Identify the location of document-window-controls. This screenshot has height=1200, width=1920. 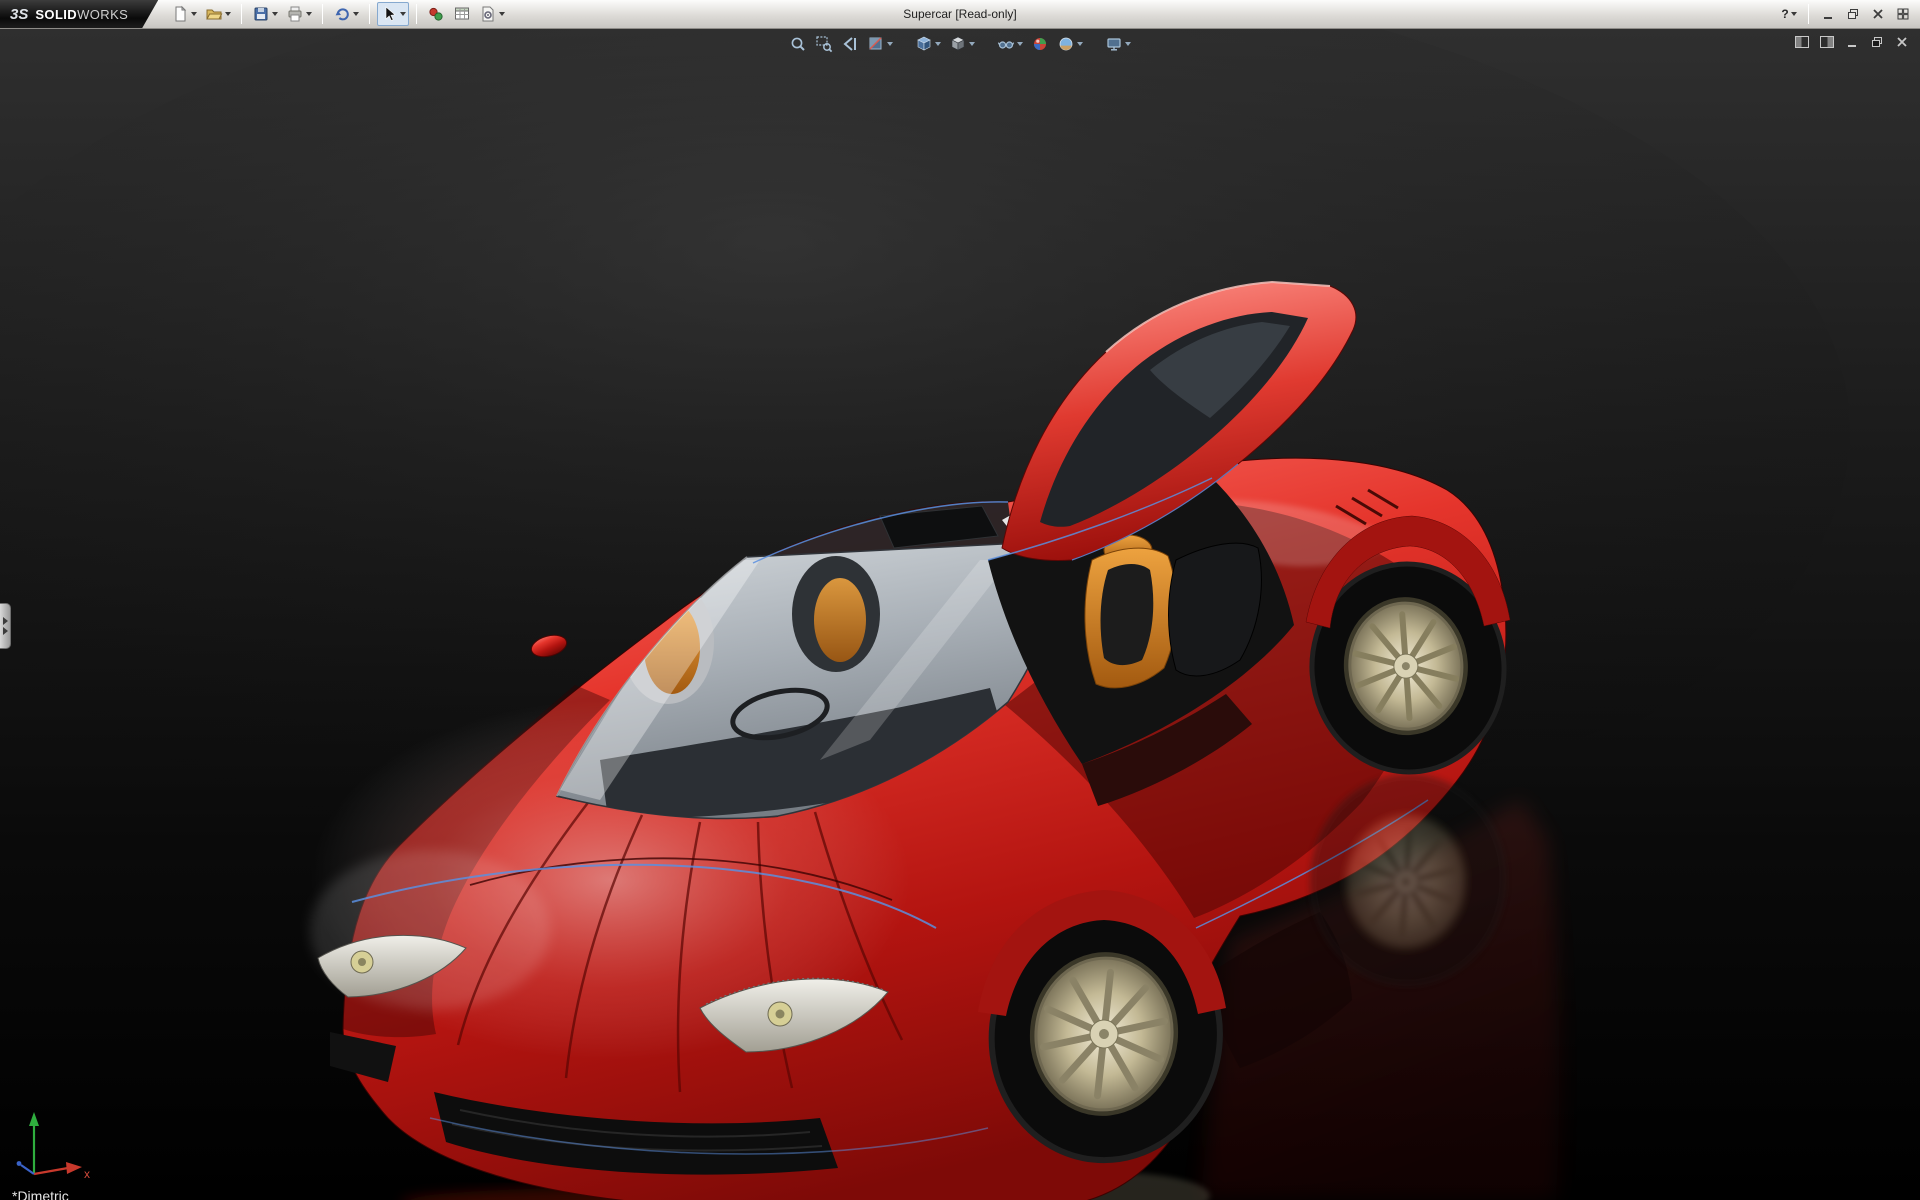
(1852, 42).